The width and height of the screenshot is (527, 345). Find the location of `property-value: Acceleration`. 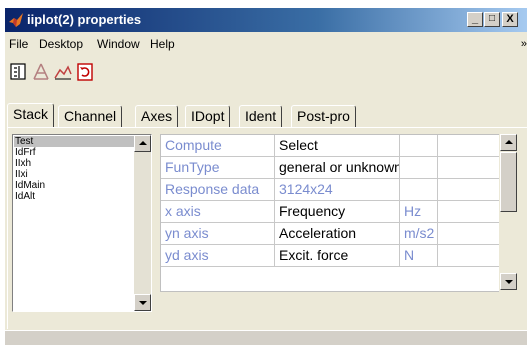

property-value: Acceleration is located at coordinates (337, 234).